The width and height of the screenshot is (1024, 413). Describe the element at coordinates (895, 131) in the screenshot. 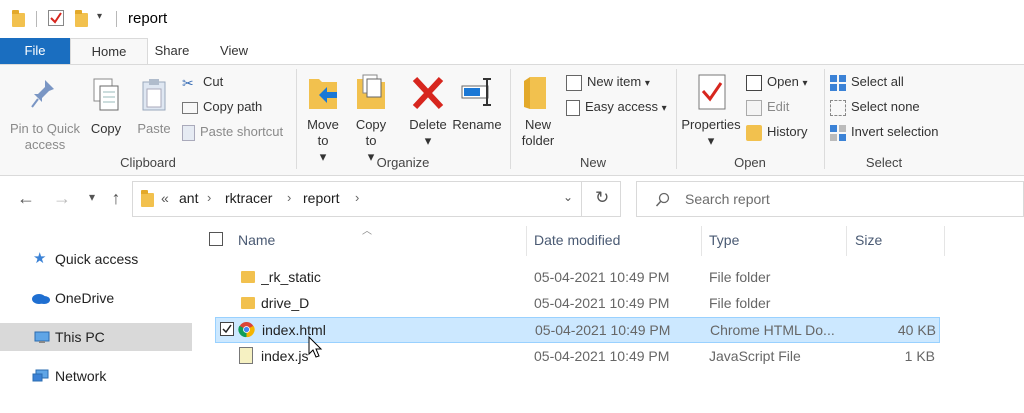

I see `invert-selection-label: Invert selection` at that location.